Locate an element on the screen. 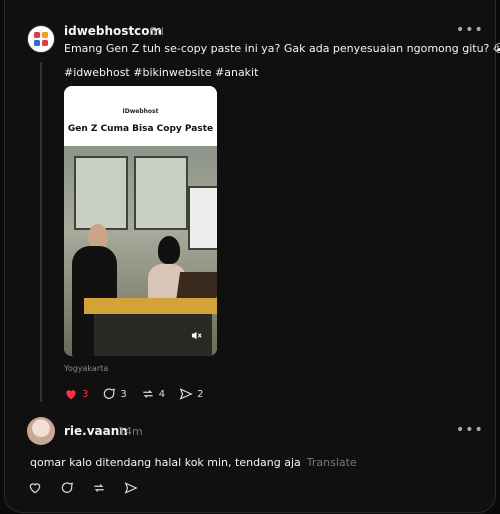 The image size is (500, 514). reply-comment-button is located at coordinates (67, 488).